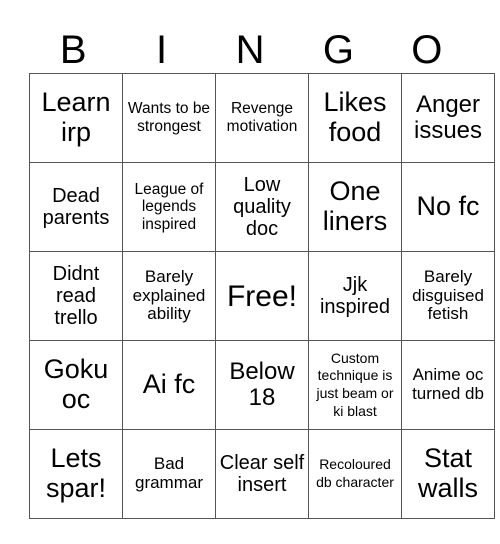 The width and height of the screenshot is (500, 544). I want to click on bingo-cell-text: No fc, so click(448, 206).